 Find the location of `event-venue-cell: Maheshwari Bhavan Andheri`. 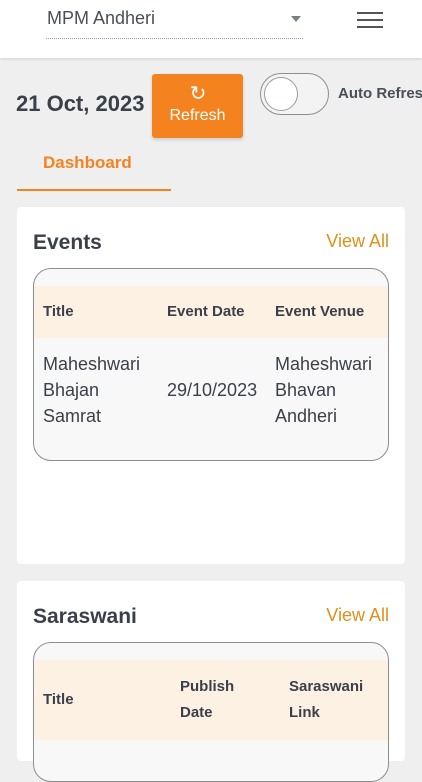

event-venue-cell: Maheshwari Bhavan Andheri is located at coordinates (323, 390).